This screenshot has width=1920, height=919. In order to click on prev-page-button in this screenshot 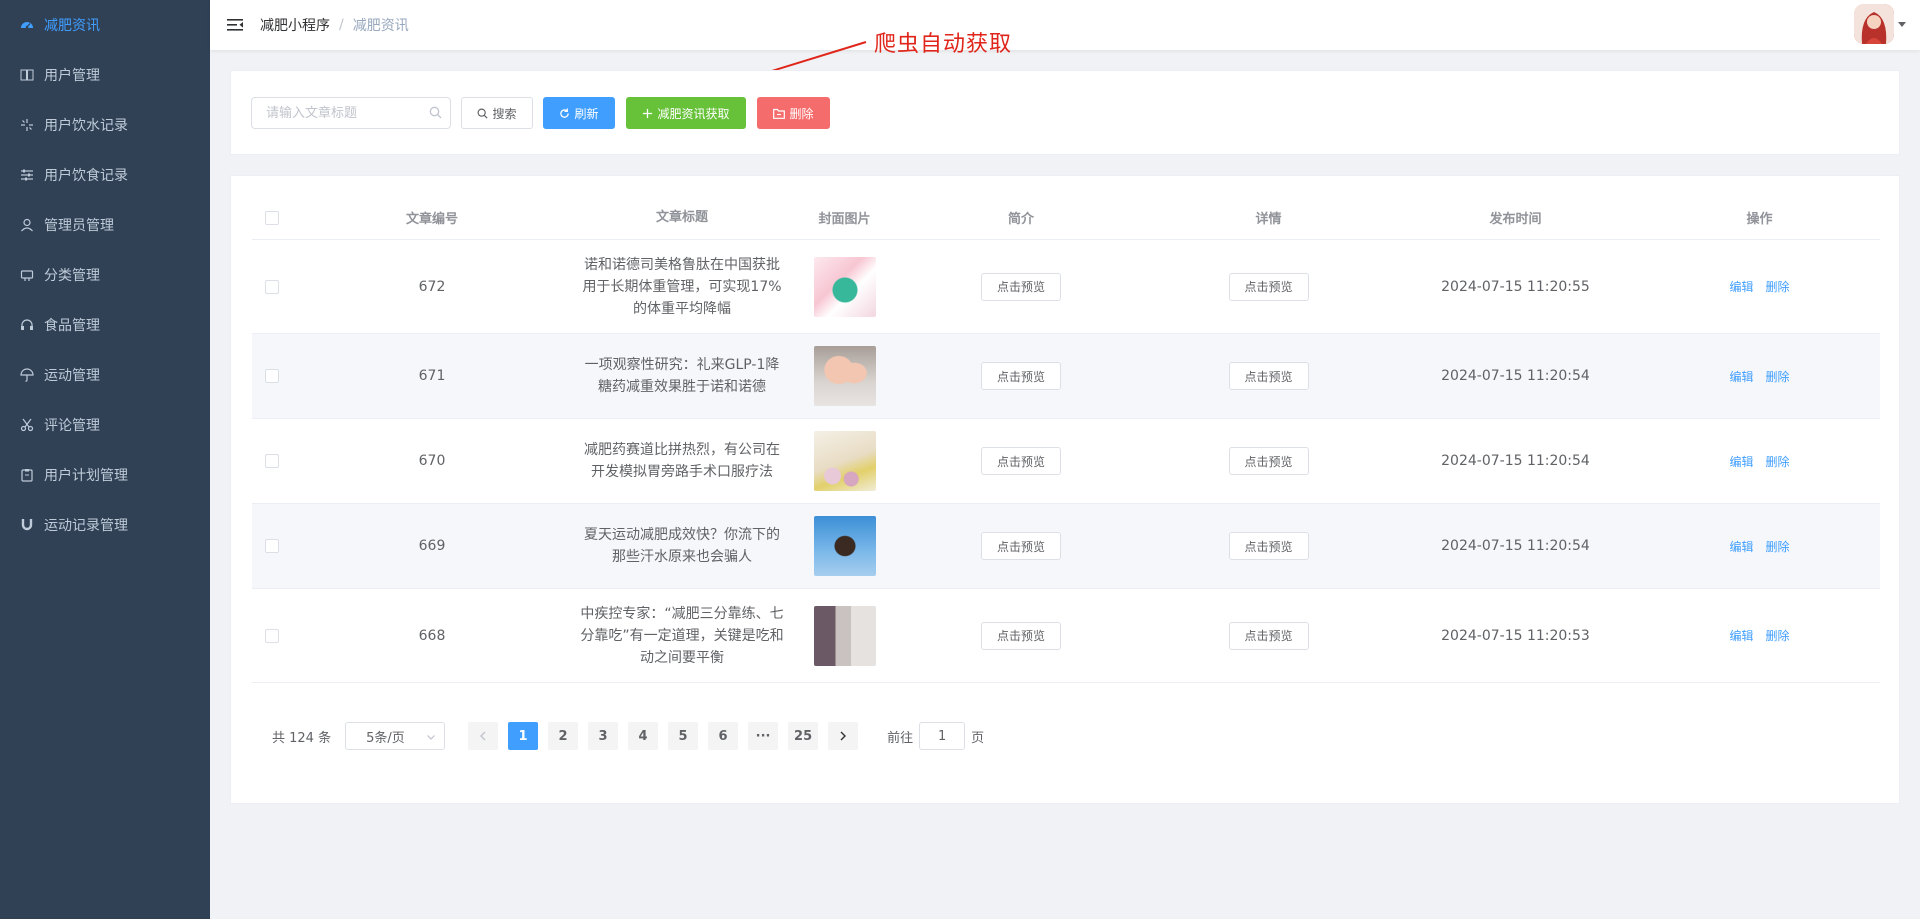, I will do `click(483, 736)`.